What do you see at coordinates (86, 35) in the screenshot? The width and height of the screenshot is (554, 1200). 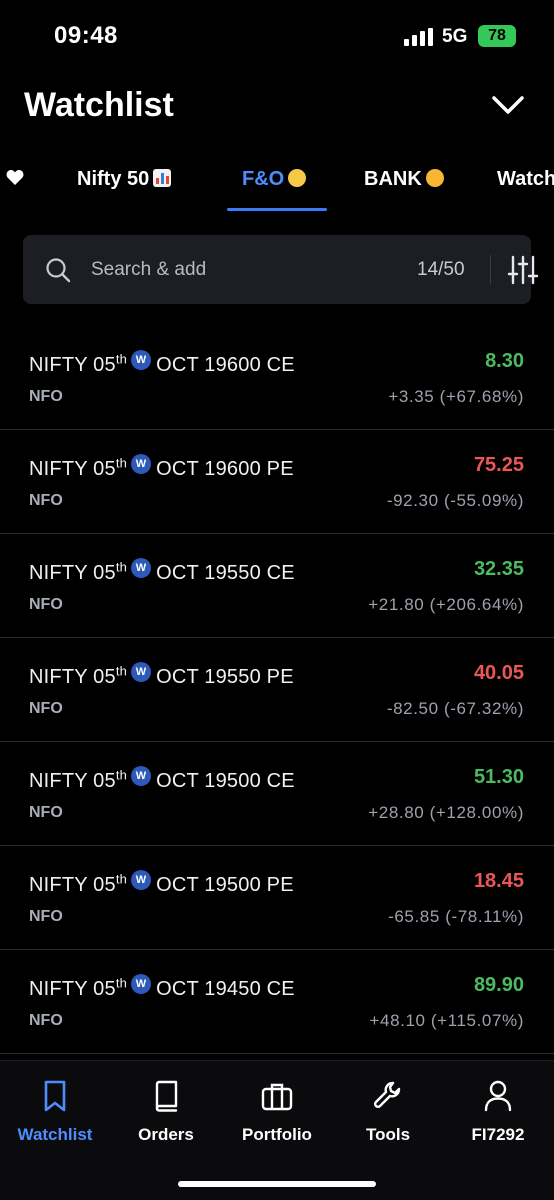 I see `status-time: 09:48` at bounding box center [86, 35].